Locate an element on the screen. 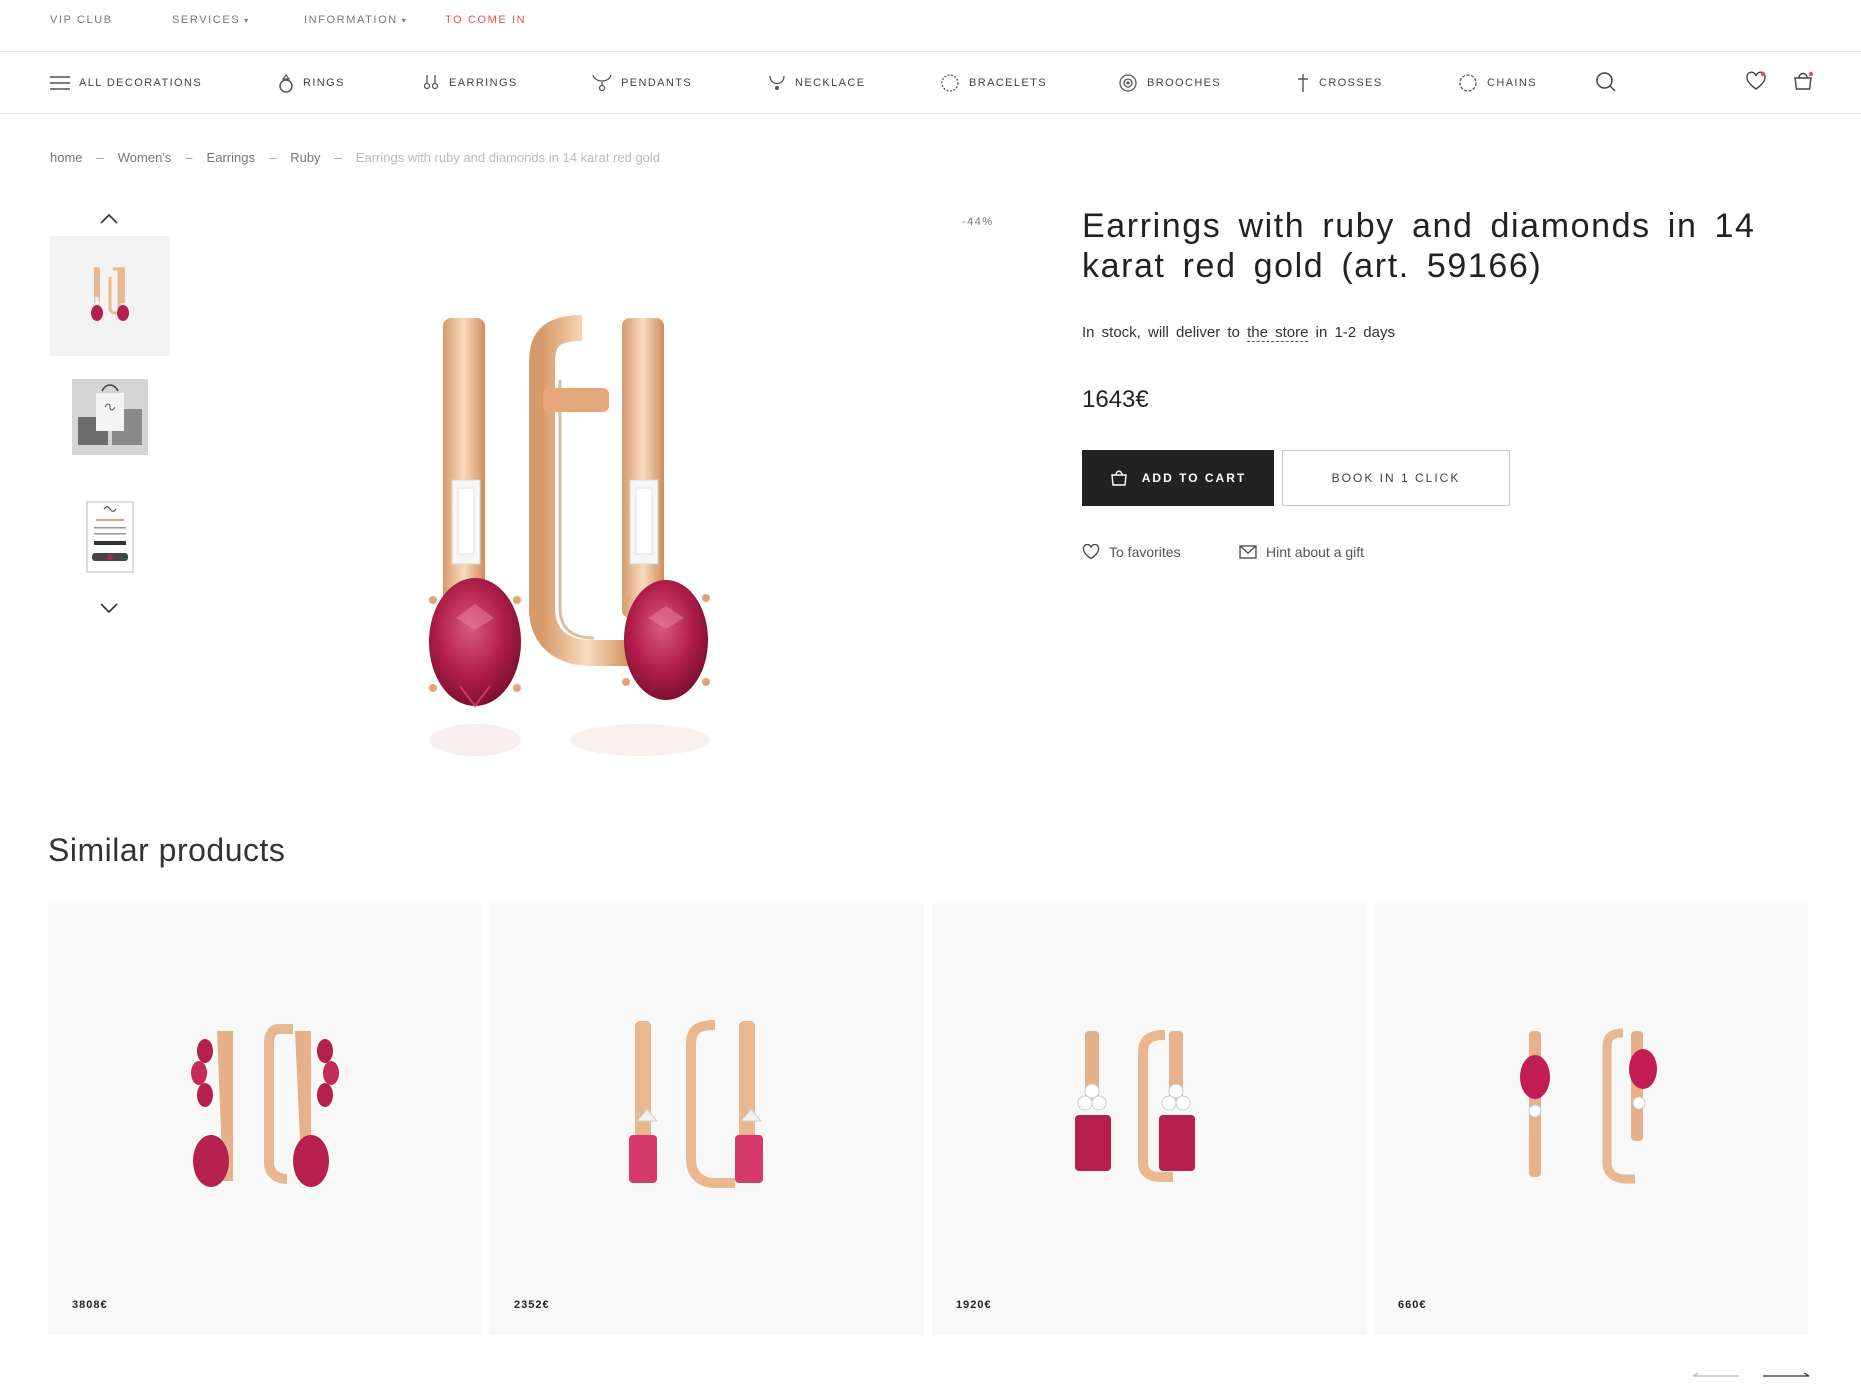 This screenshot has height=1398, width=1861. thumbnail-gift-box is located at coordinates (110, 417).